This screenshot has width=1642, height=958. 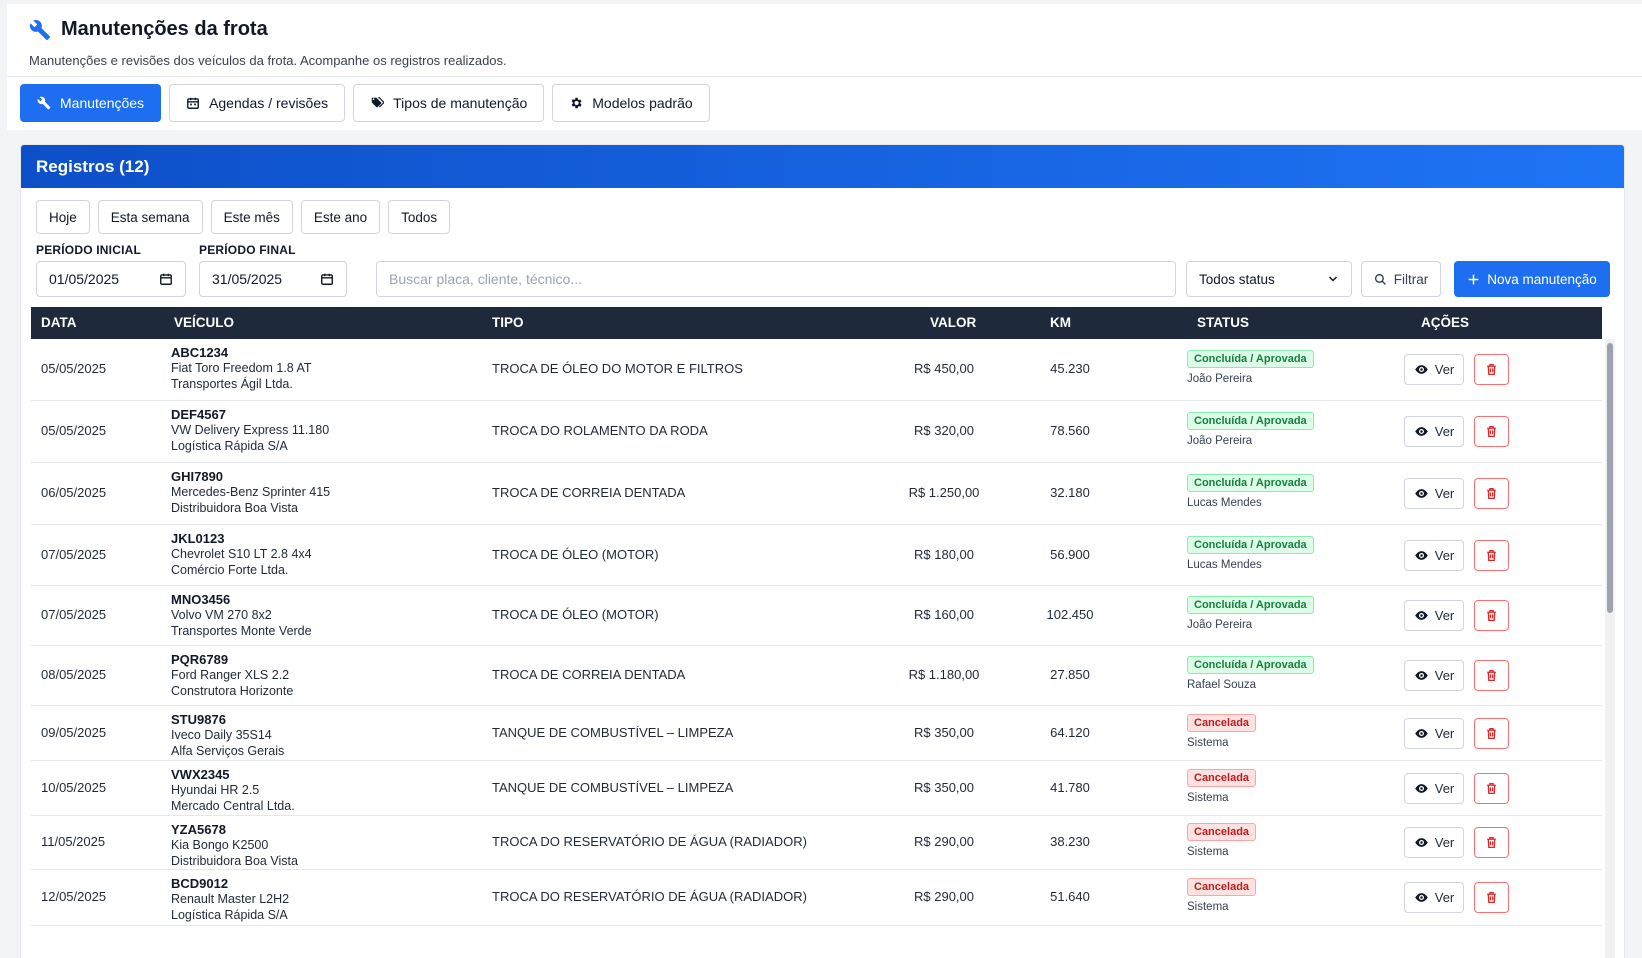 What do you see at coordinates (74, 674) in the screenshot?
I see `cell-date: 08/05/2025` at bounding box center [74, 674].